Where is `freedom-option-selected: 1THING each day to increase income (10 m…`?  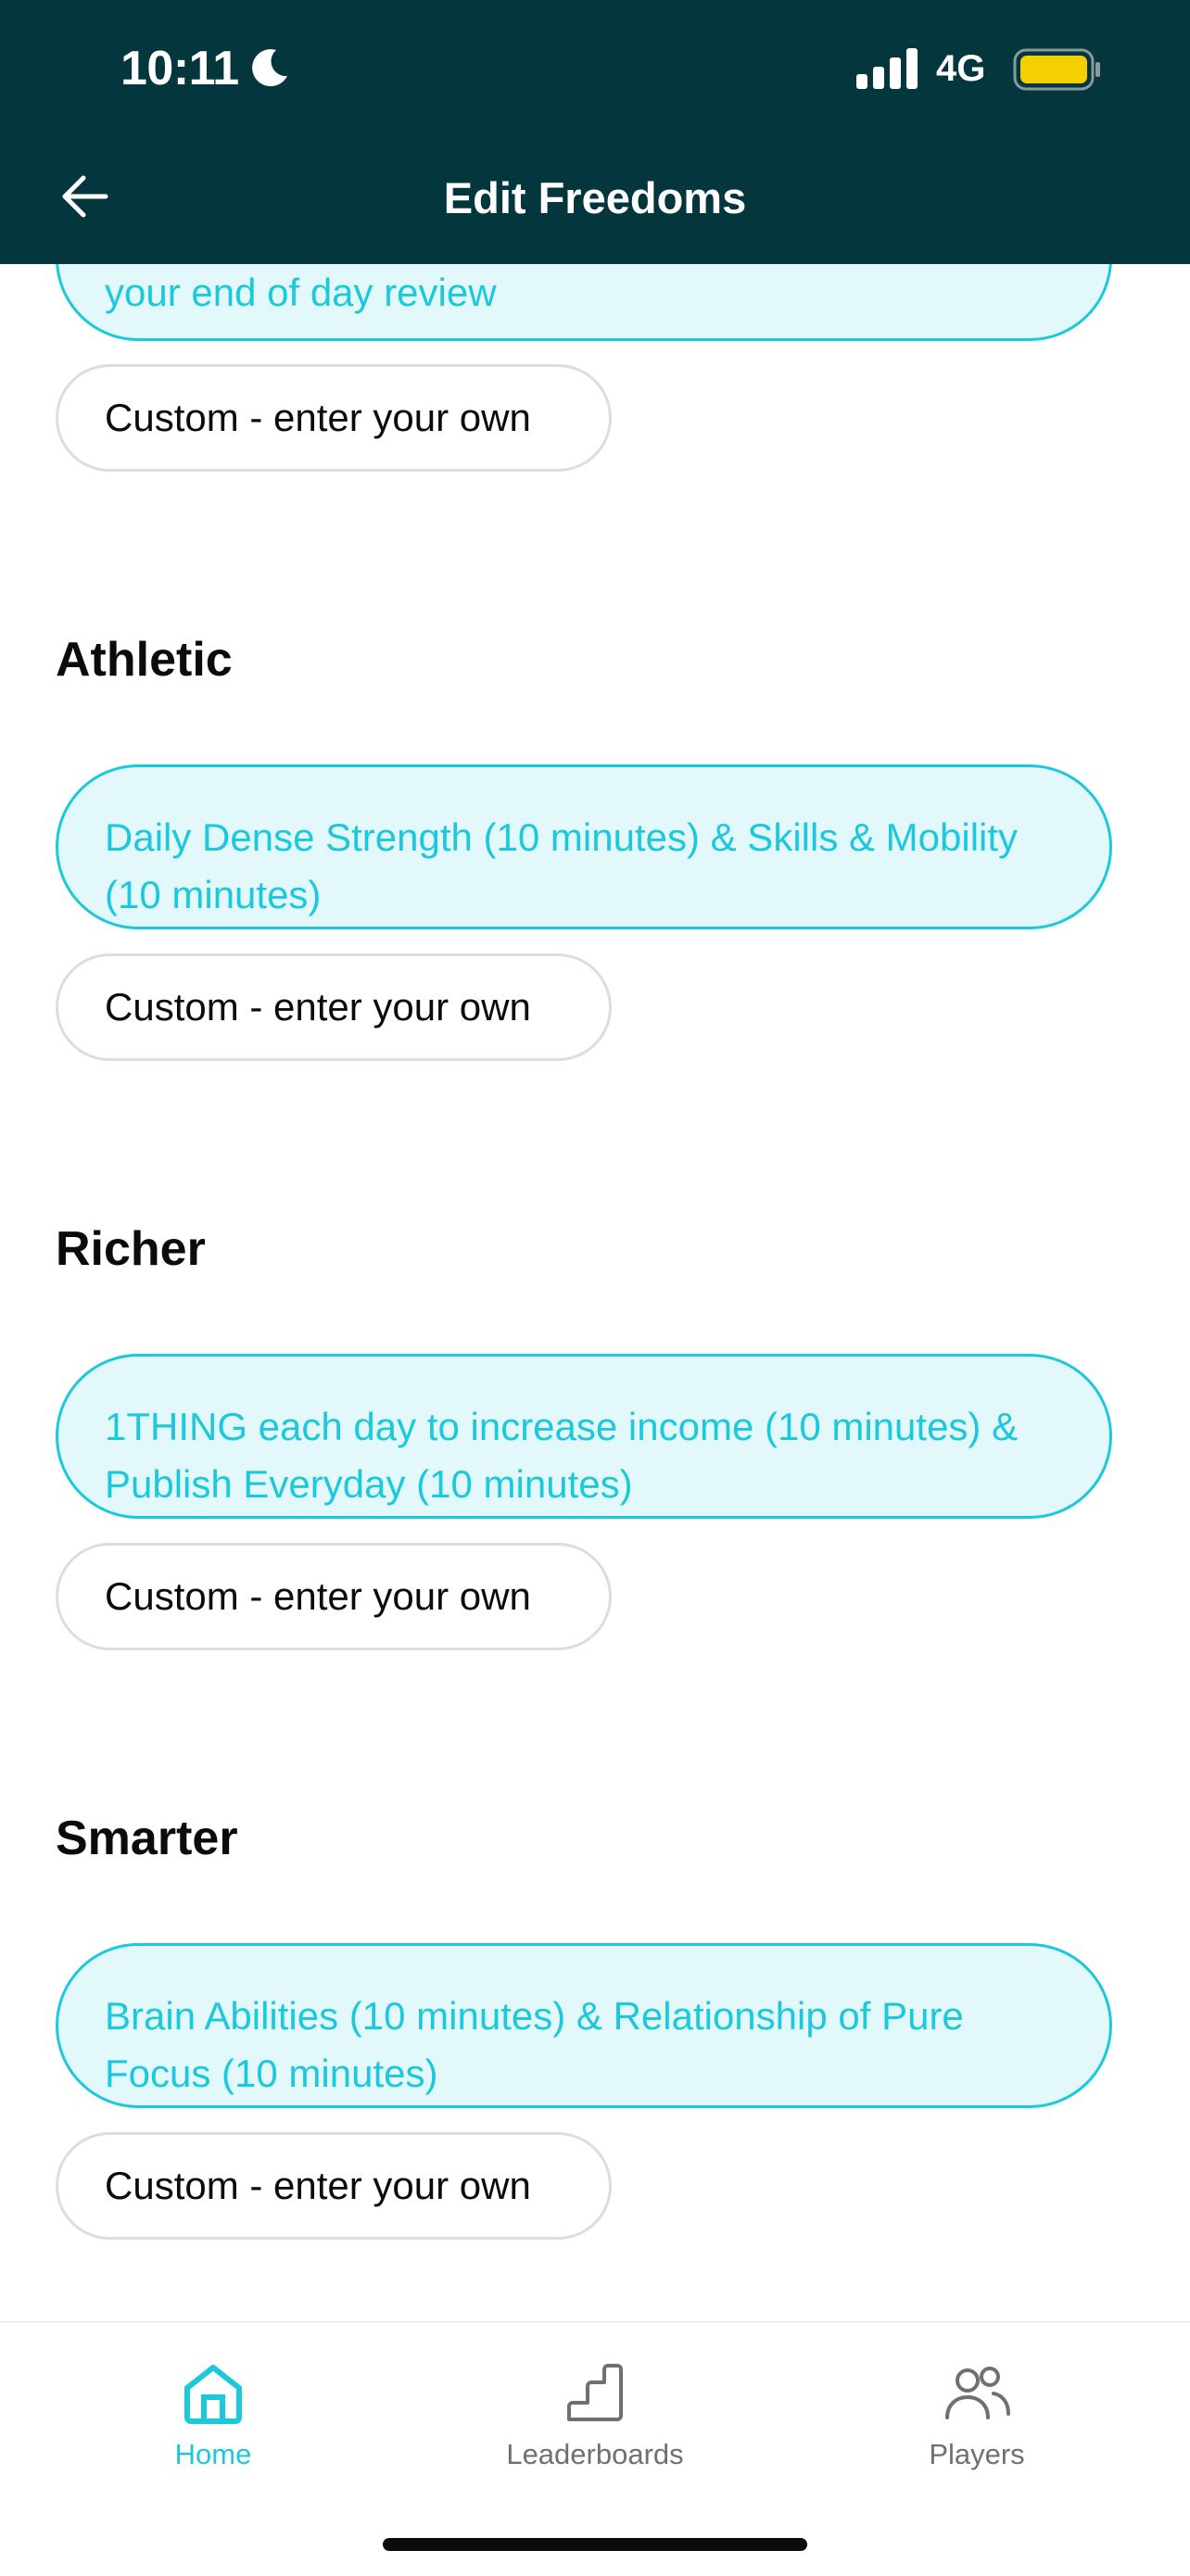 freedom-option-selected: 1THING each day to increase income (10 m… is located at coordinates (584, 1437).